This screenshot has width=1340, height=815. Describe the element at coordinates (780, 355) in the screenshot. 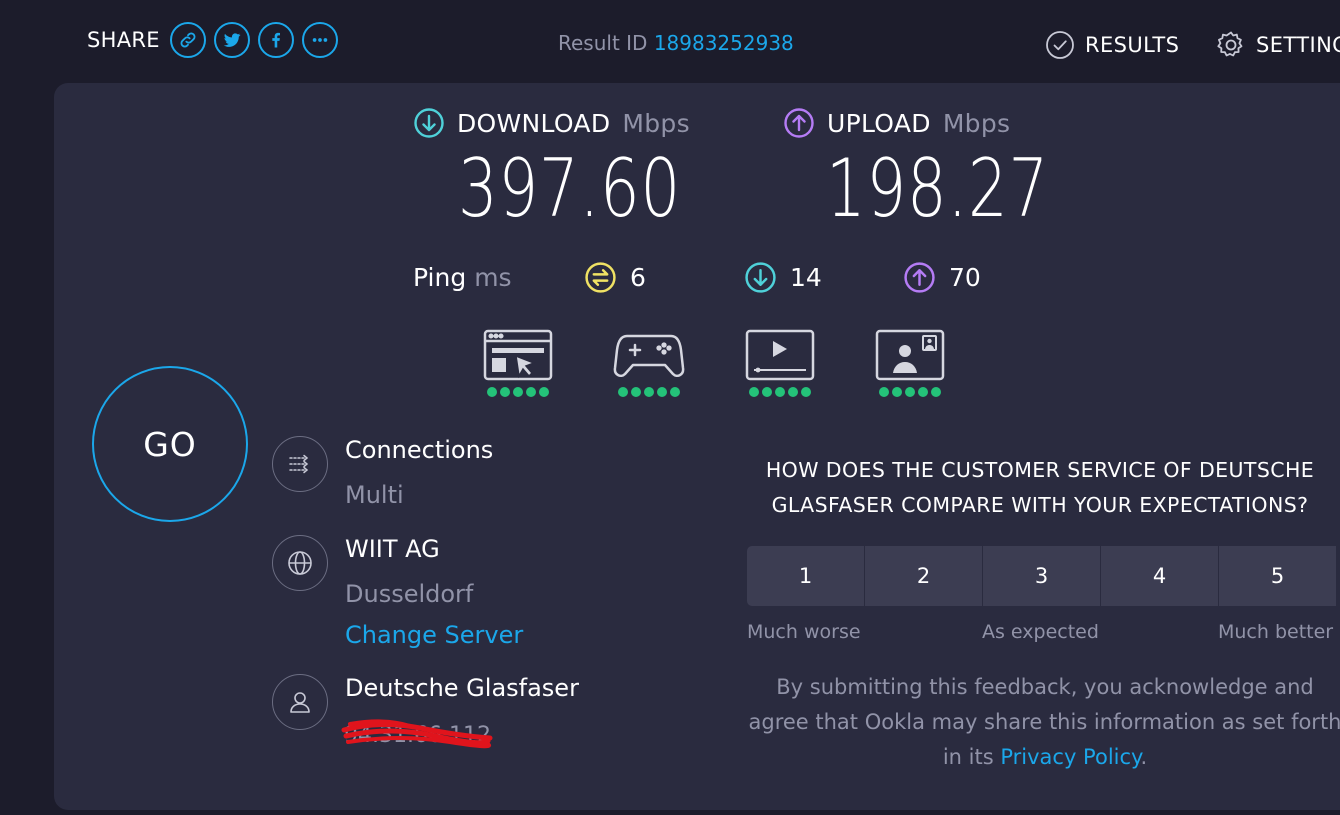

I see `video-streaming-icon` at that location.